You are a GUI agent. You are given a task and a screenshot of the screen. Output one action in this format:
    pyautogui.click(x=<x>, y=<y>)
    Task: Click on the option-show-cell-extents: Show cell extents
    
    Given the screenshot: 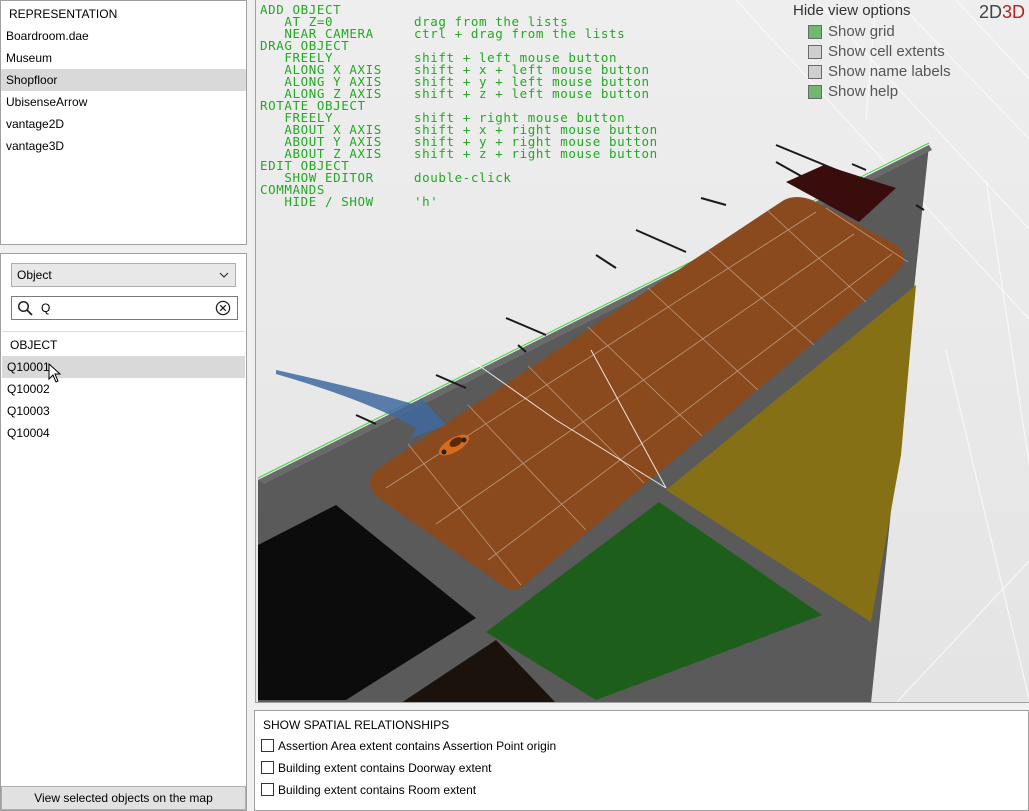 What is the action you would take?
    pyautogui.click(x=872, y=52)
    